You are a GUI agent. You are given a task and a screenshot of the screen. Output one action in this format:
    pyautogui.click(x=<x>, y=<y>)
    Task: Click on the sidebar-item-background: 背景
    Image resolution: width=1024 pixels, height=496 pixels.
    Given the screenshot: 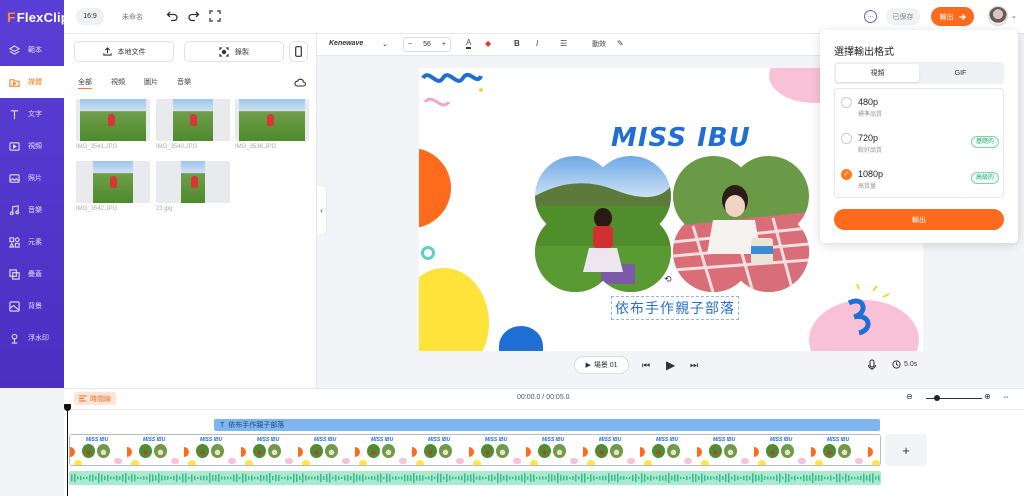 What is the action you would take?
    pyautogui.click(x=32, y=306)
    